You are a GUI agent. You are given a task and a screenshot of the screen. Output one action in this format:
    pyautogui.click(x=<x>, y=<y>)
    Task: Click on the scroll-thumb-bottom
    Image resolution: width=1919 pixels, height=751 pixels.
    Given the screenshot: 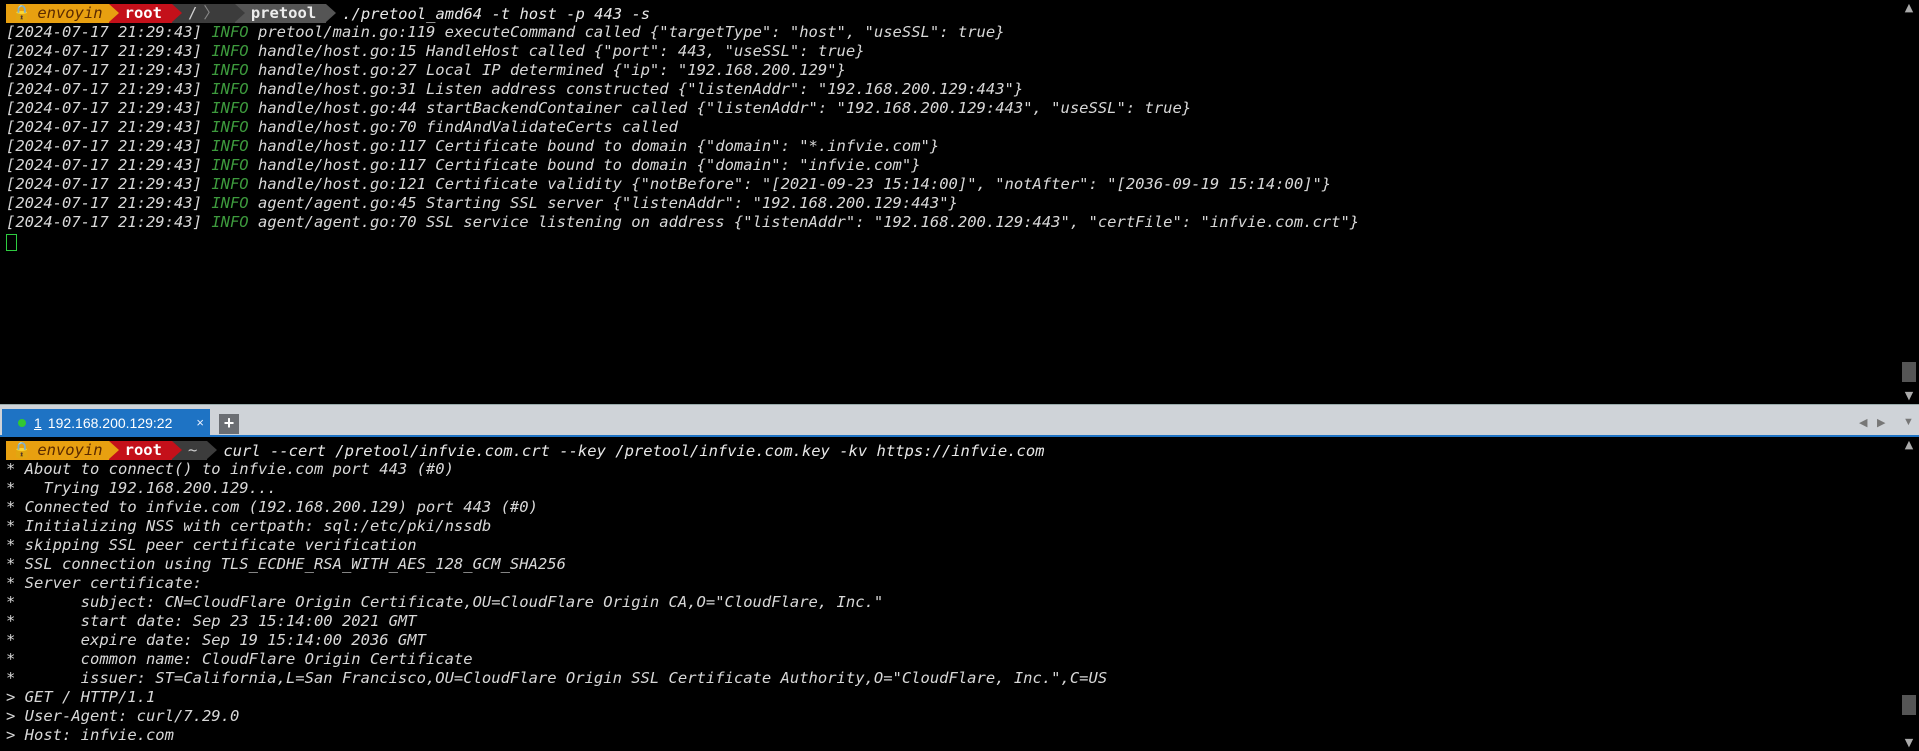 What is the action you would take?
    pyautogui.click(x=1909, y=705)
    